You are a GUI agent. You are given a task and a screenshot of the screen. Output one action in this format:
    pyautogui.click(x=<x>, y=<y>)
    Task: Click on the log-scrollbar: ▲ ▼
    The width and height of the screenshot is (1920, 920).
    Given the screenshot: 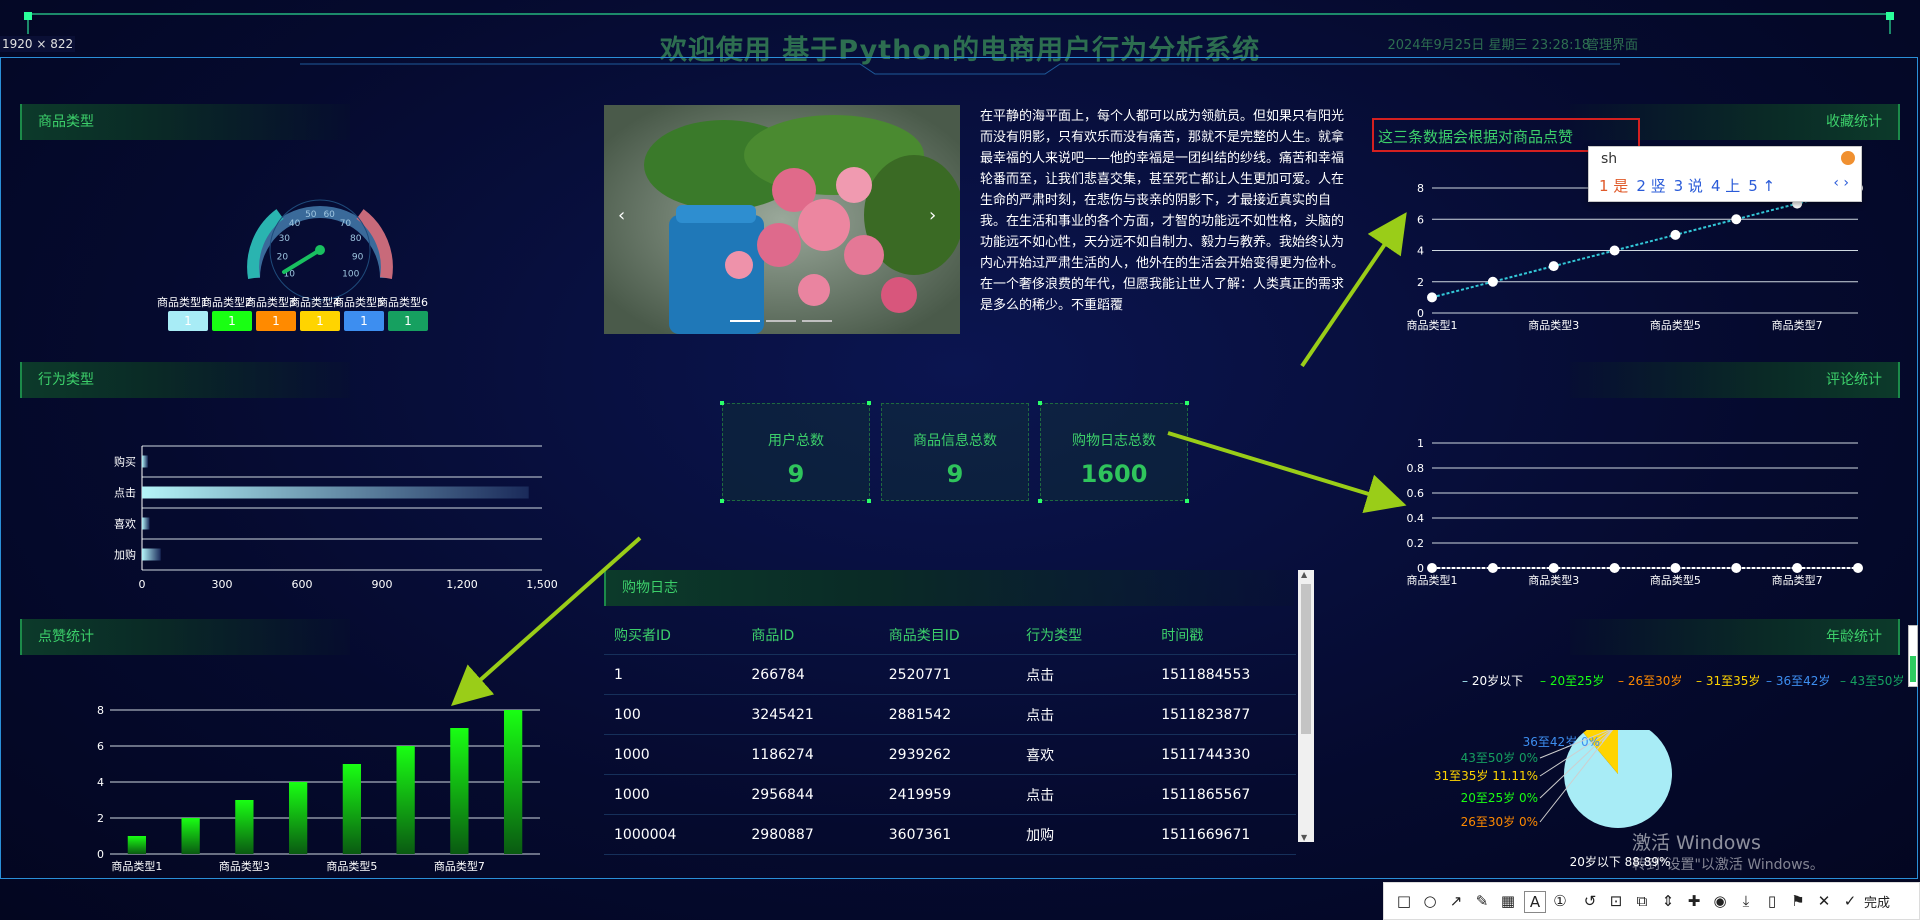 What is the action you would take?
    pyautogui.click(x=1306, y=706)
    